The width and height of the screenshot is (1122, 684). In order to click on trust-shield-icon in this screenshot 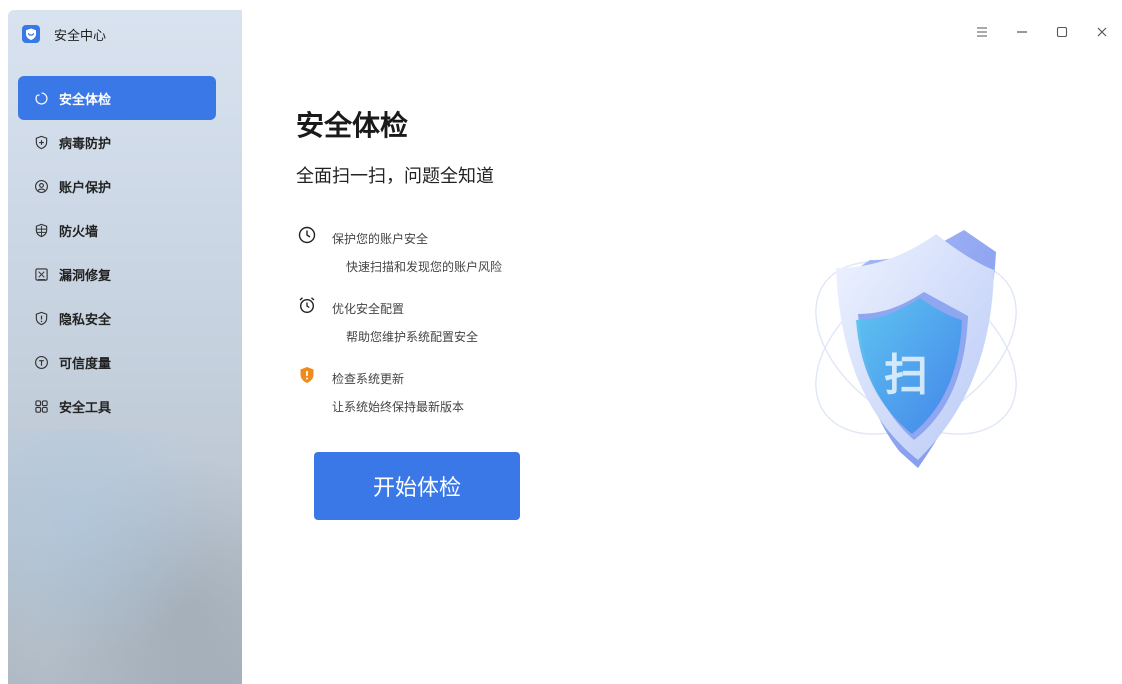, I will do `click(41, 362)`.